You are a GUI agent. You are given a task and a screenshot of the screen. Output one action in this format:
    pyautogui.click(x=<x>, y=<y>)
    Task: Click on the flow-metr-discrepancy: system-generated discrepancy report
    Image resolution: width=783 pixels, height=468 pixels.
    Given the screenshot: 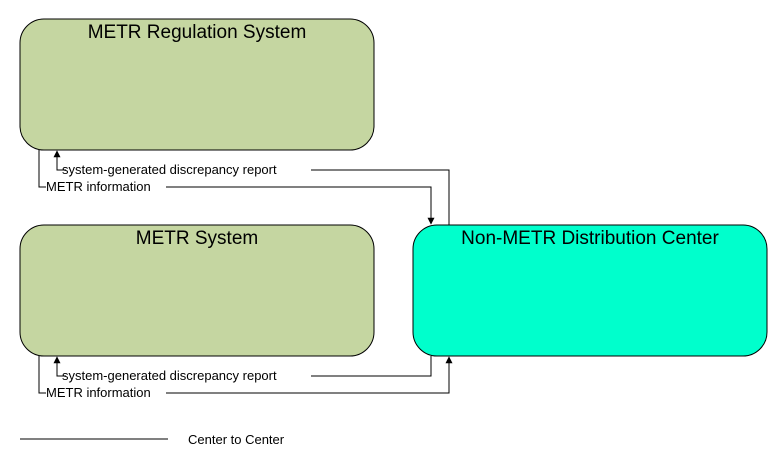 What is the action you would take?
    pyautogui.click(x=242, y=369)
    